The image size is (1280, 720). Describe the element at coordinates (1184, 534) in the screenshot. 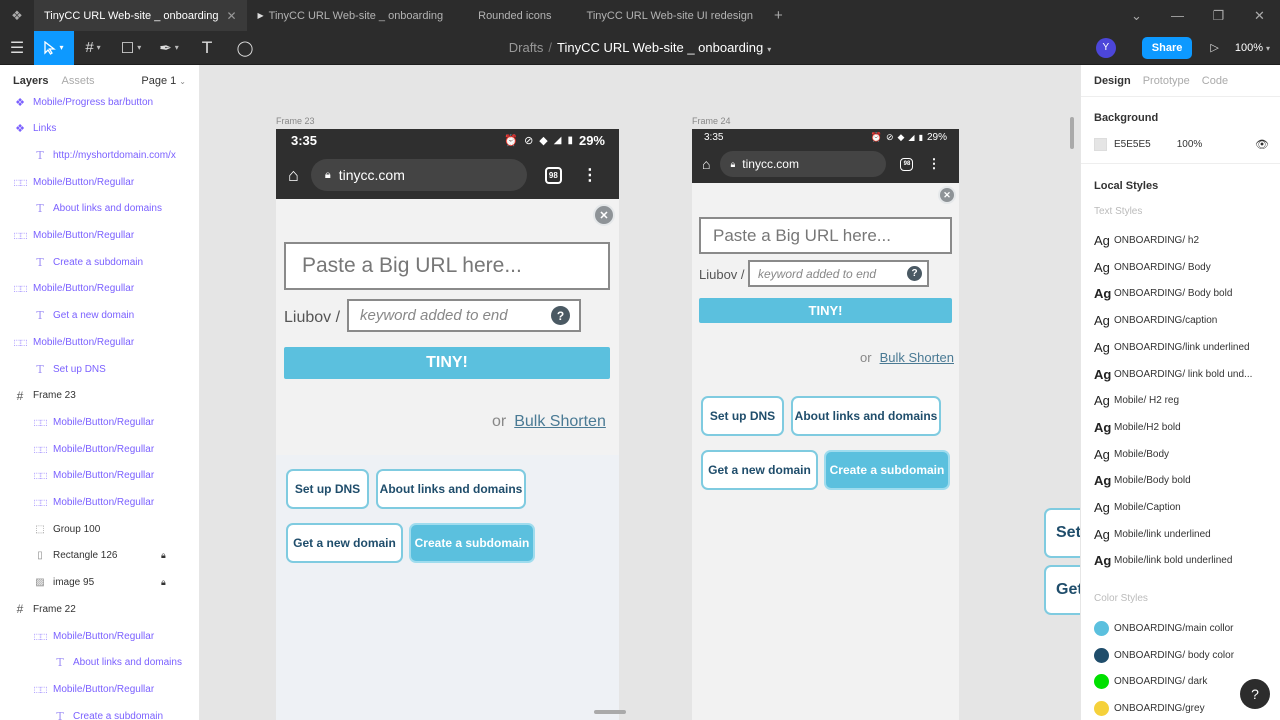

I see `text-style-row: Ag Mobile/link underlined` at that location.